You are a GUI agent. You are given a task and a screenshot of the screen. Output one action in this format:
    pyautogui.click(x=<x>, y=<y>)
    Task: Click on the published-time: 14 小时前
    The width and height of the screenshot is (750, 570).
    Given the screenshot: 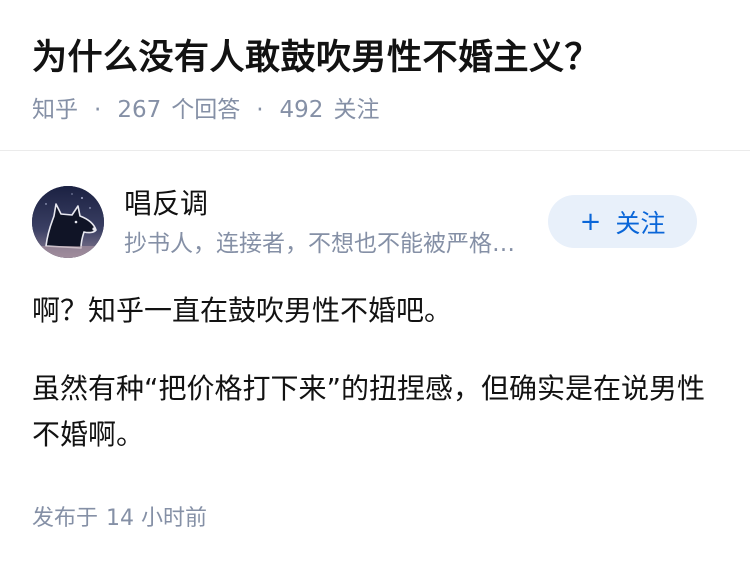 What is the action you would take?
    pyautogui.click(x=157, y=518)
    